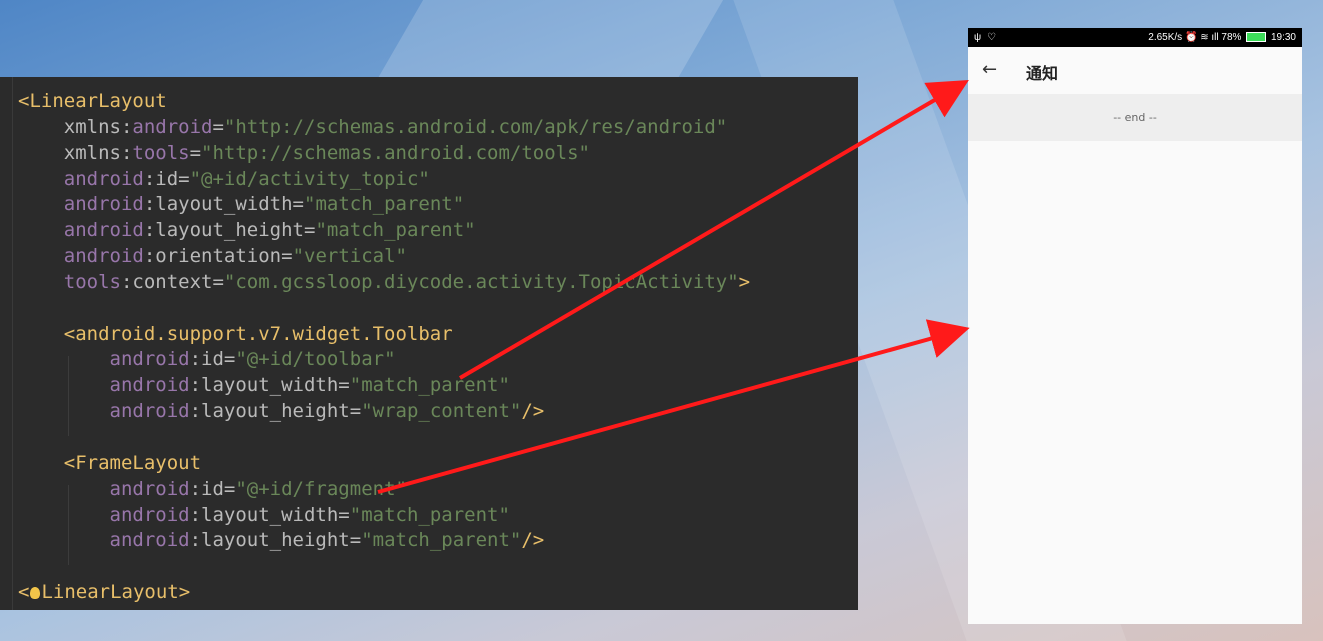 This screenshot has width=1323, height=641. I want to click on arrow-framelayout, so click(673, 406).